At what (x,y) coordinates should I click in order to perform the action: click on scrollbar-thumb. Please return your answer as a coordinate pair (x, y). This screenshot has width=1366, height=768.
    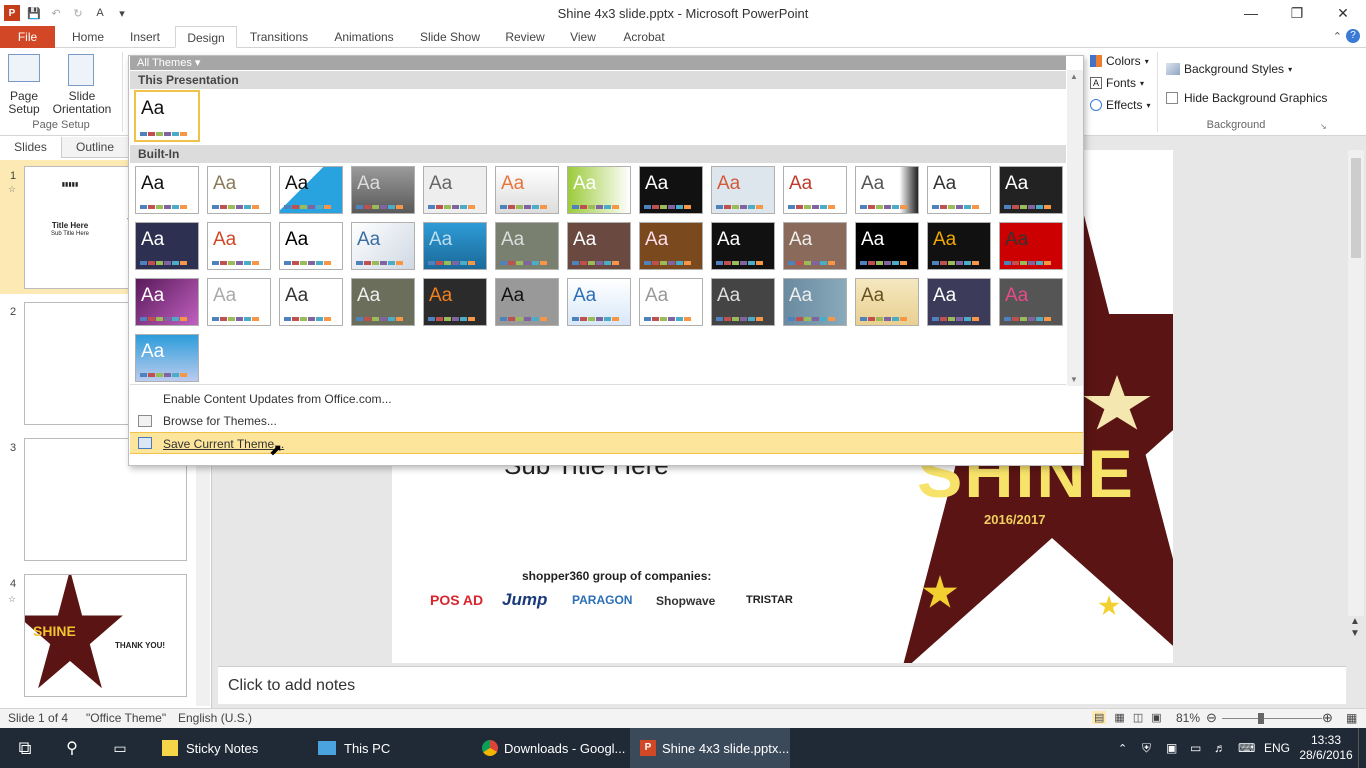
    Looking at the image, I should click on (1356, 208).